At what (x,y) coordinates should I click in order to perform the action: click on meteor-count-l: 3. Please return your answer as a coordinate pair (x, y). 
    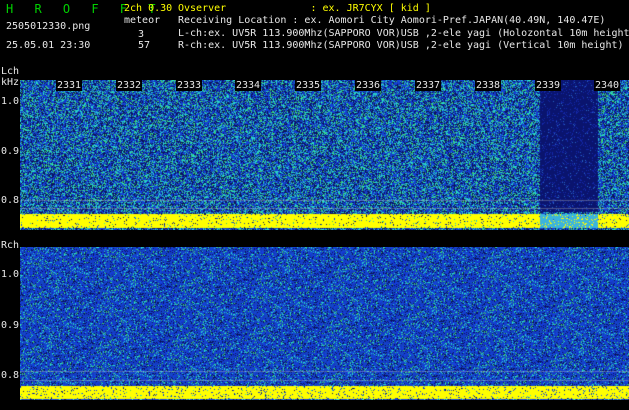
    Looking at the image, I should click on (141, 34).